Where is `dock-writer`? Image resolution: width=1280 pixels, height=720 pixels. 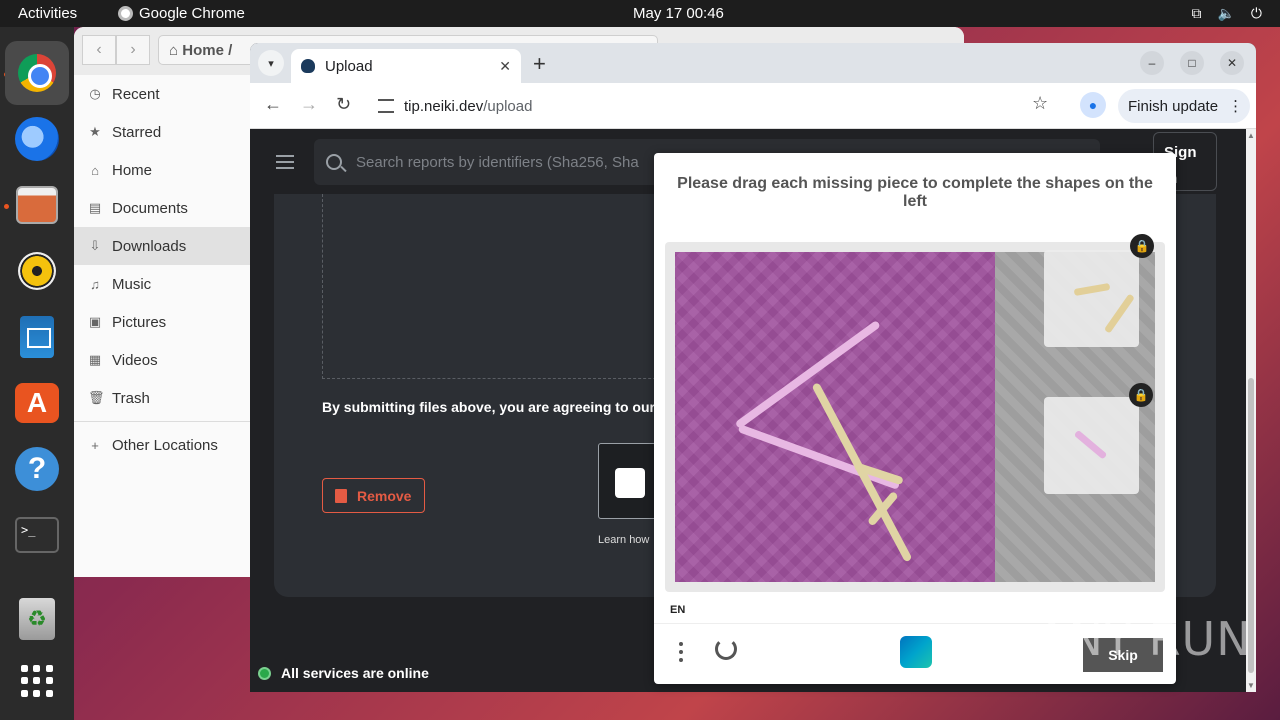
dock-writer is located at coordinates (37, 337).